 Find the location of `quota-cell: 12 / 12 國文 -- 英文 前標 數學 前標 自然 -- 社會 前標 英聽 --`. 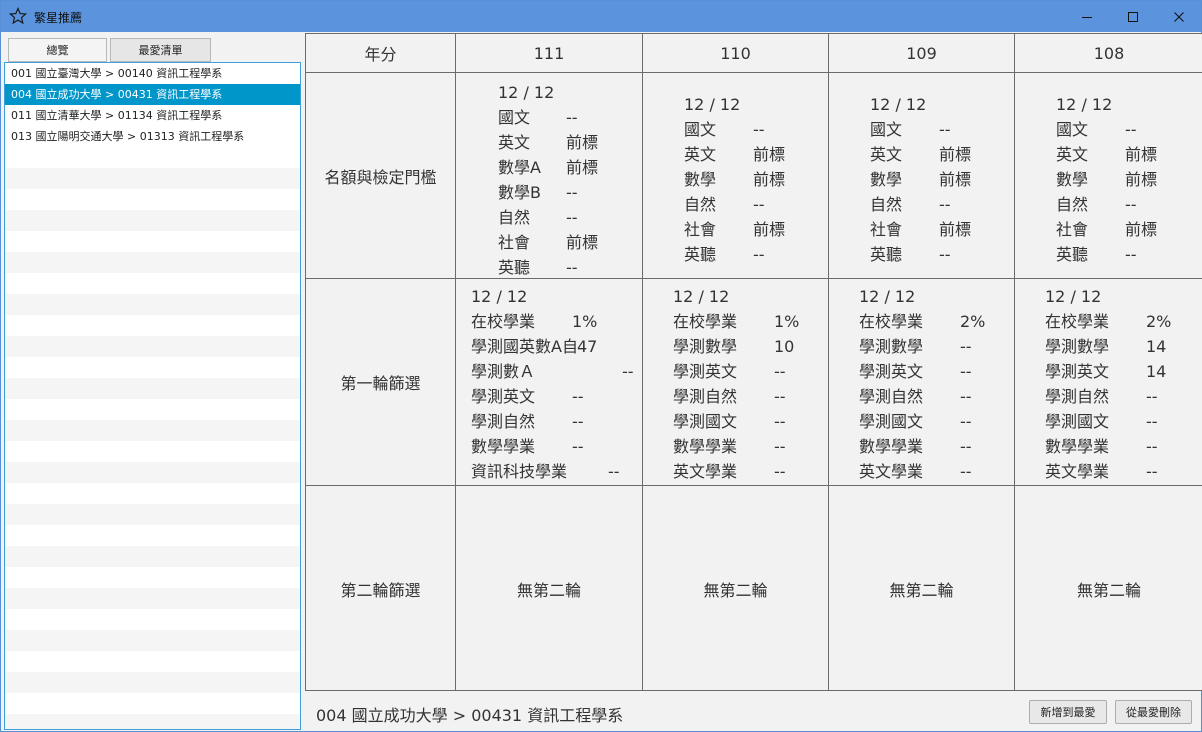

quota-cell: 12 / 12 國文 -- 英文 前標 數學 前標 自然 -- 社會 前標 英聽 -- is located at coordinates (921, 175).